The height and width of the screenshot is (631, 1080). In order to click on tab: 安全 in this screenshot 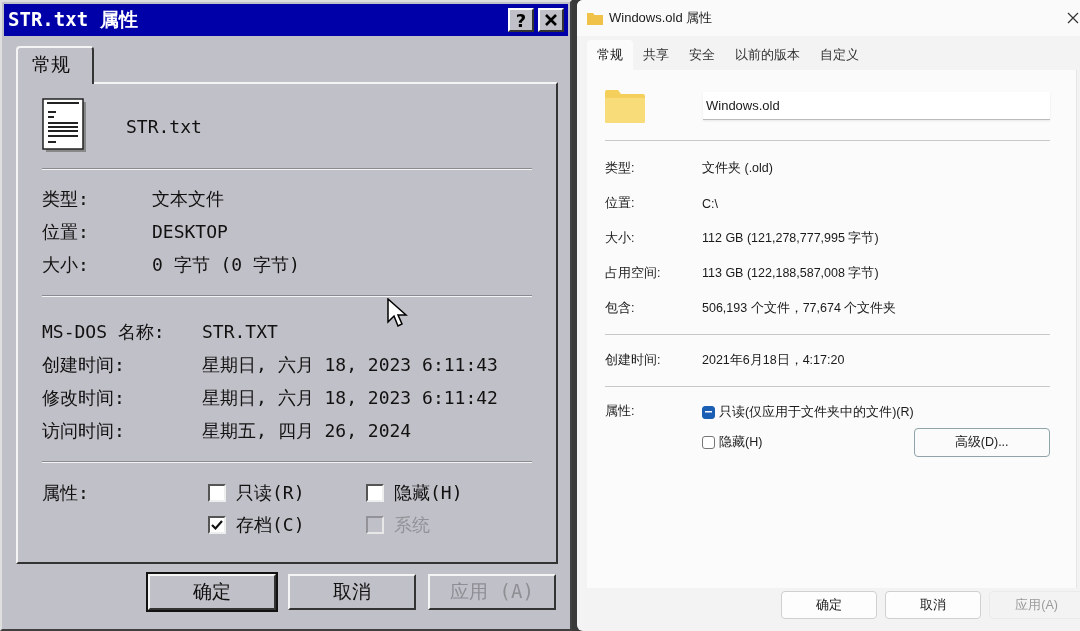, I will do `click(702, 55)`.